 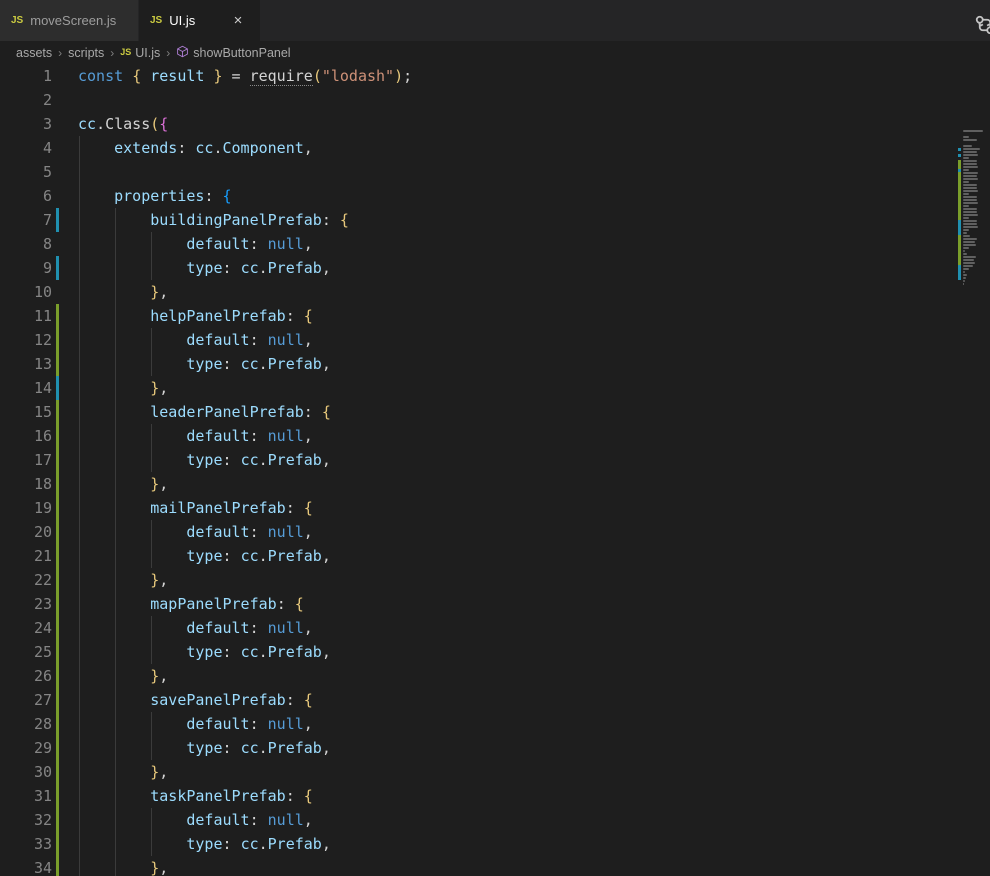 What do you see at coordinates (213, 148) in the screenshot?
I see `code-text: extends: cc.Component,` at bounding box center [213, 148].